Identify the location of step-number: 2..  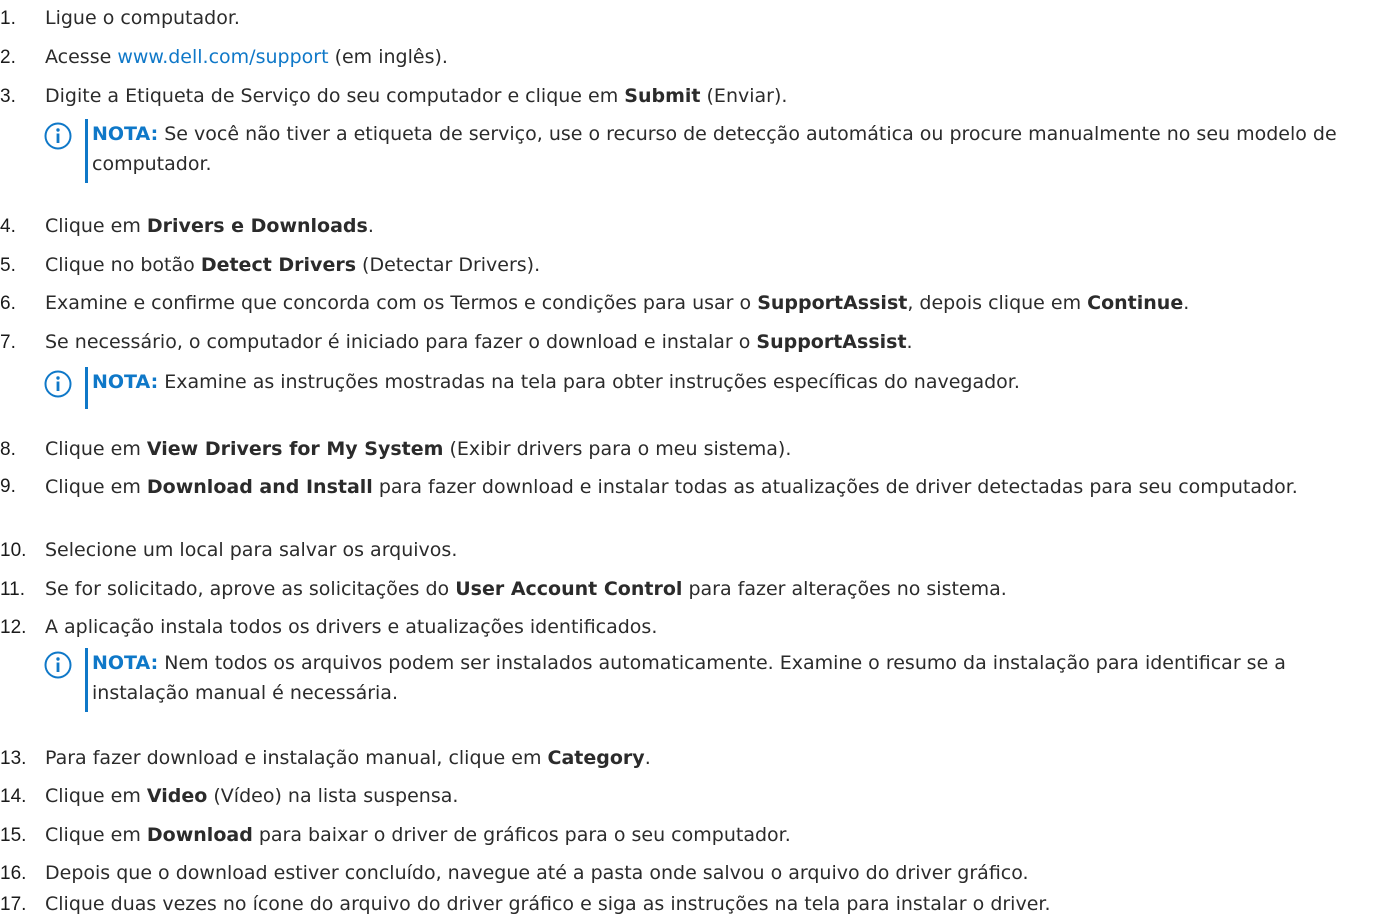
(8, 57).